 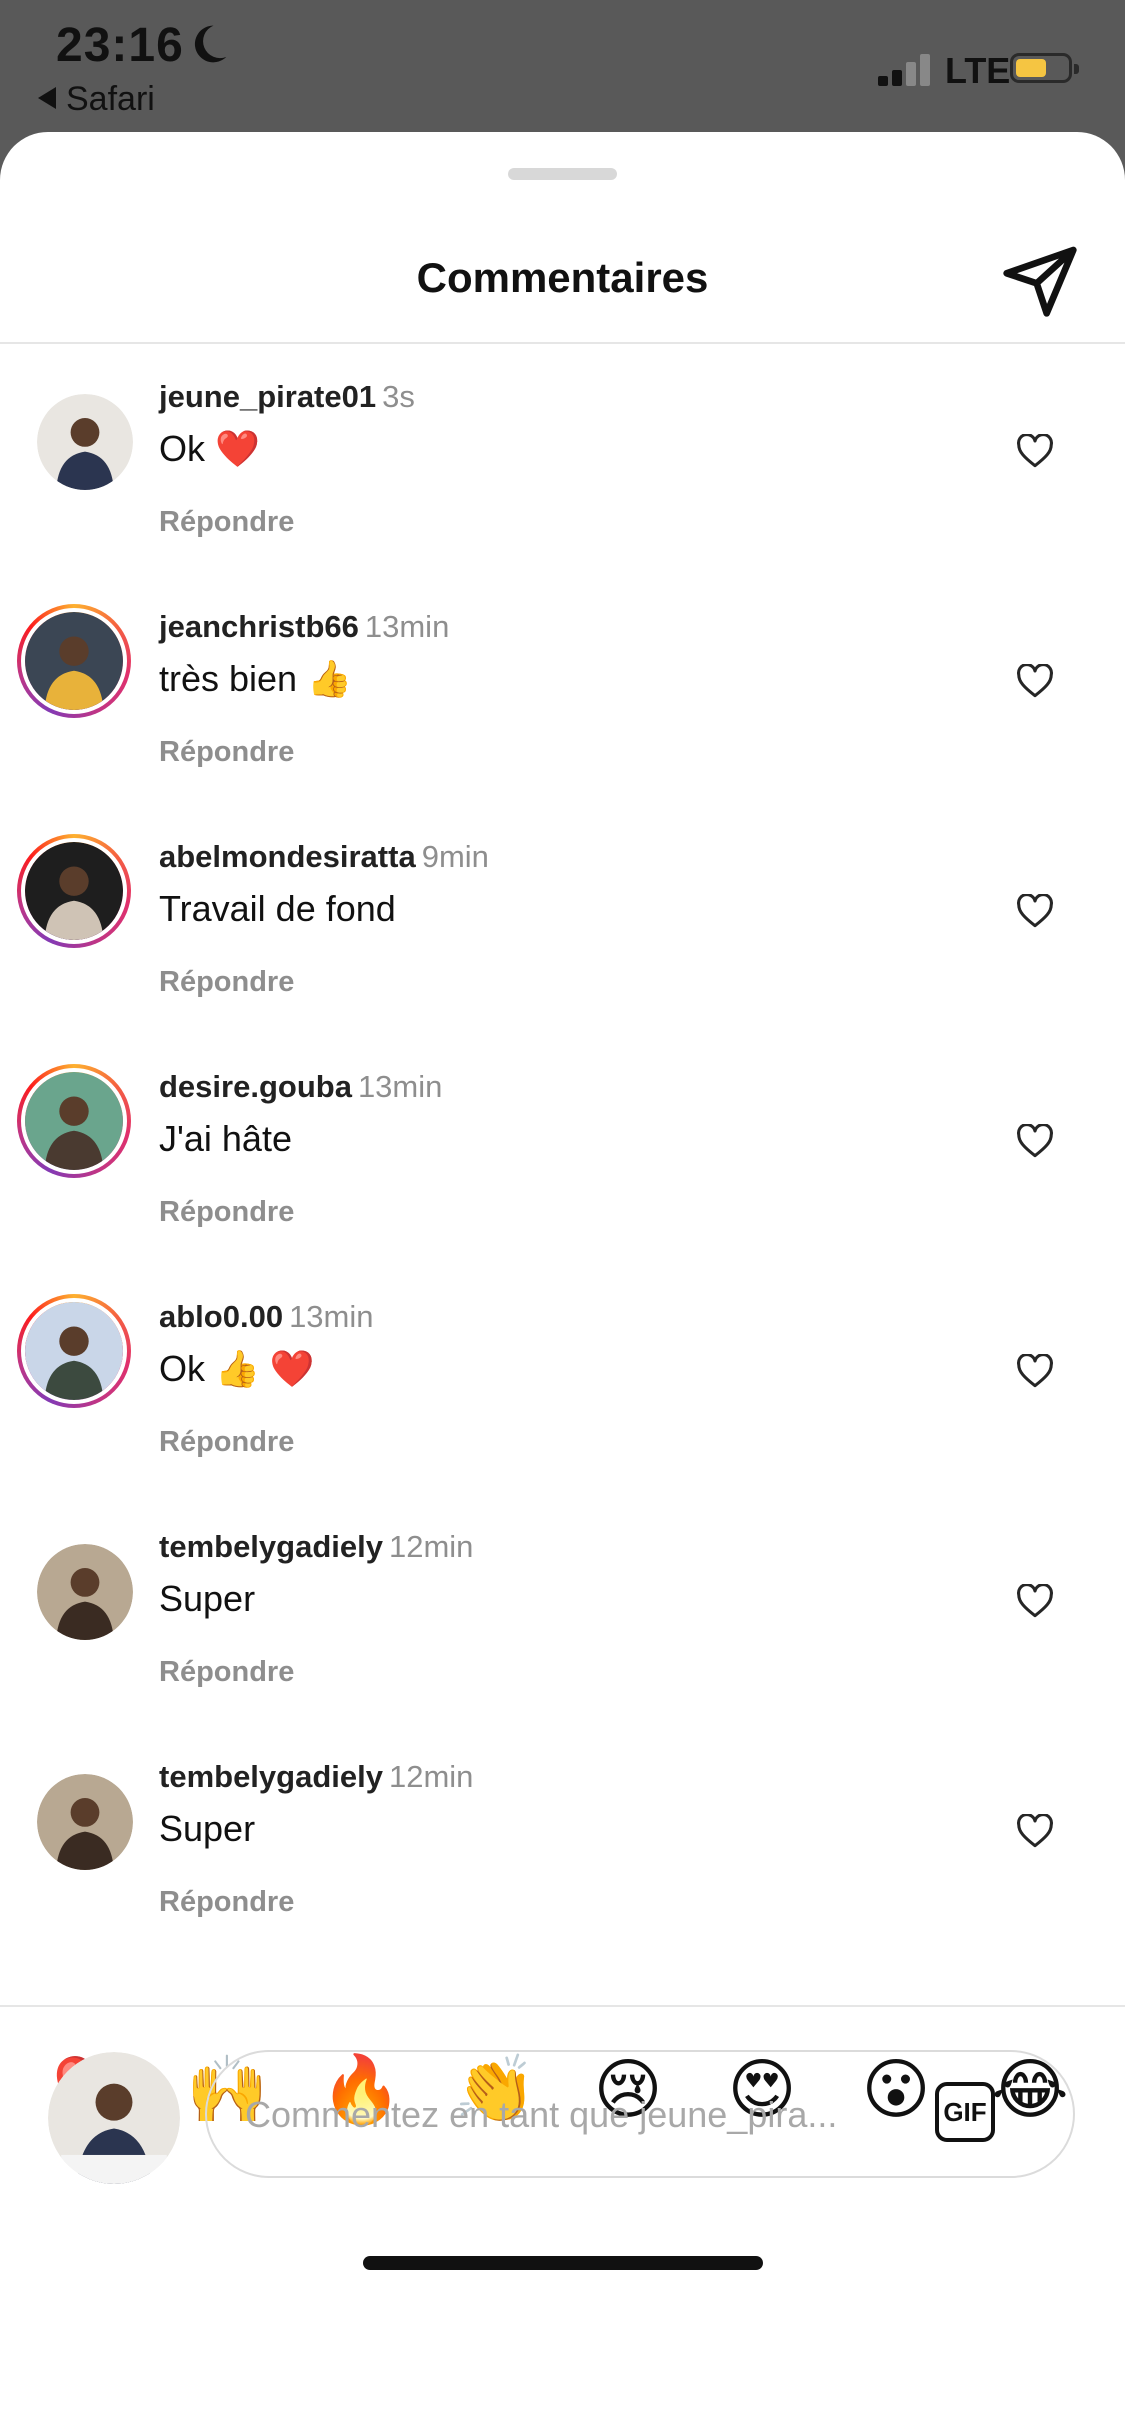 I want to click on comment-author: jeune_pirate01 3s, so click(x=287, y=397).